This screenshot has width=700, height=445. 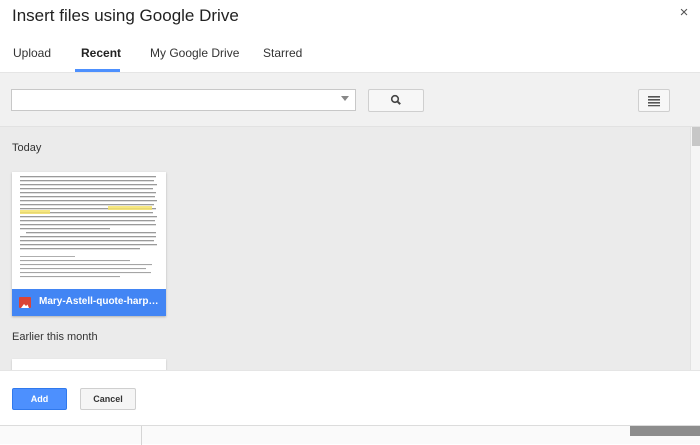 I want to click on image-file-icon, so click(x=25, y=302).